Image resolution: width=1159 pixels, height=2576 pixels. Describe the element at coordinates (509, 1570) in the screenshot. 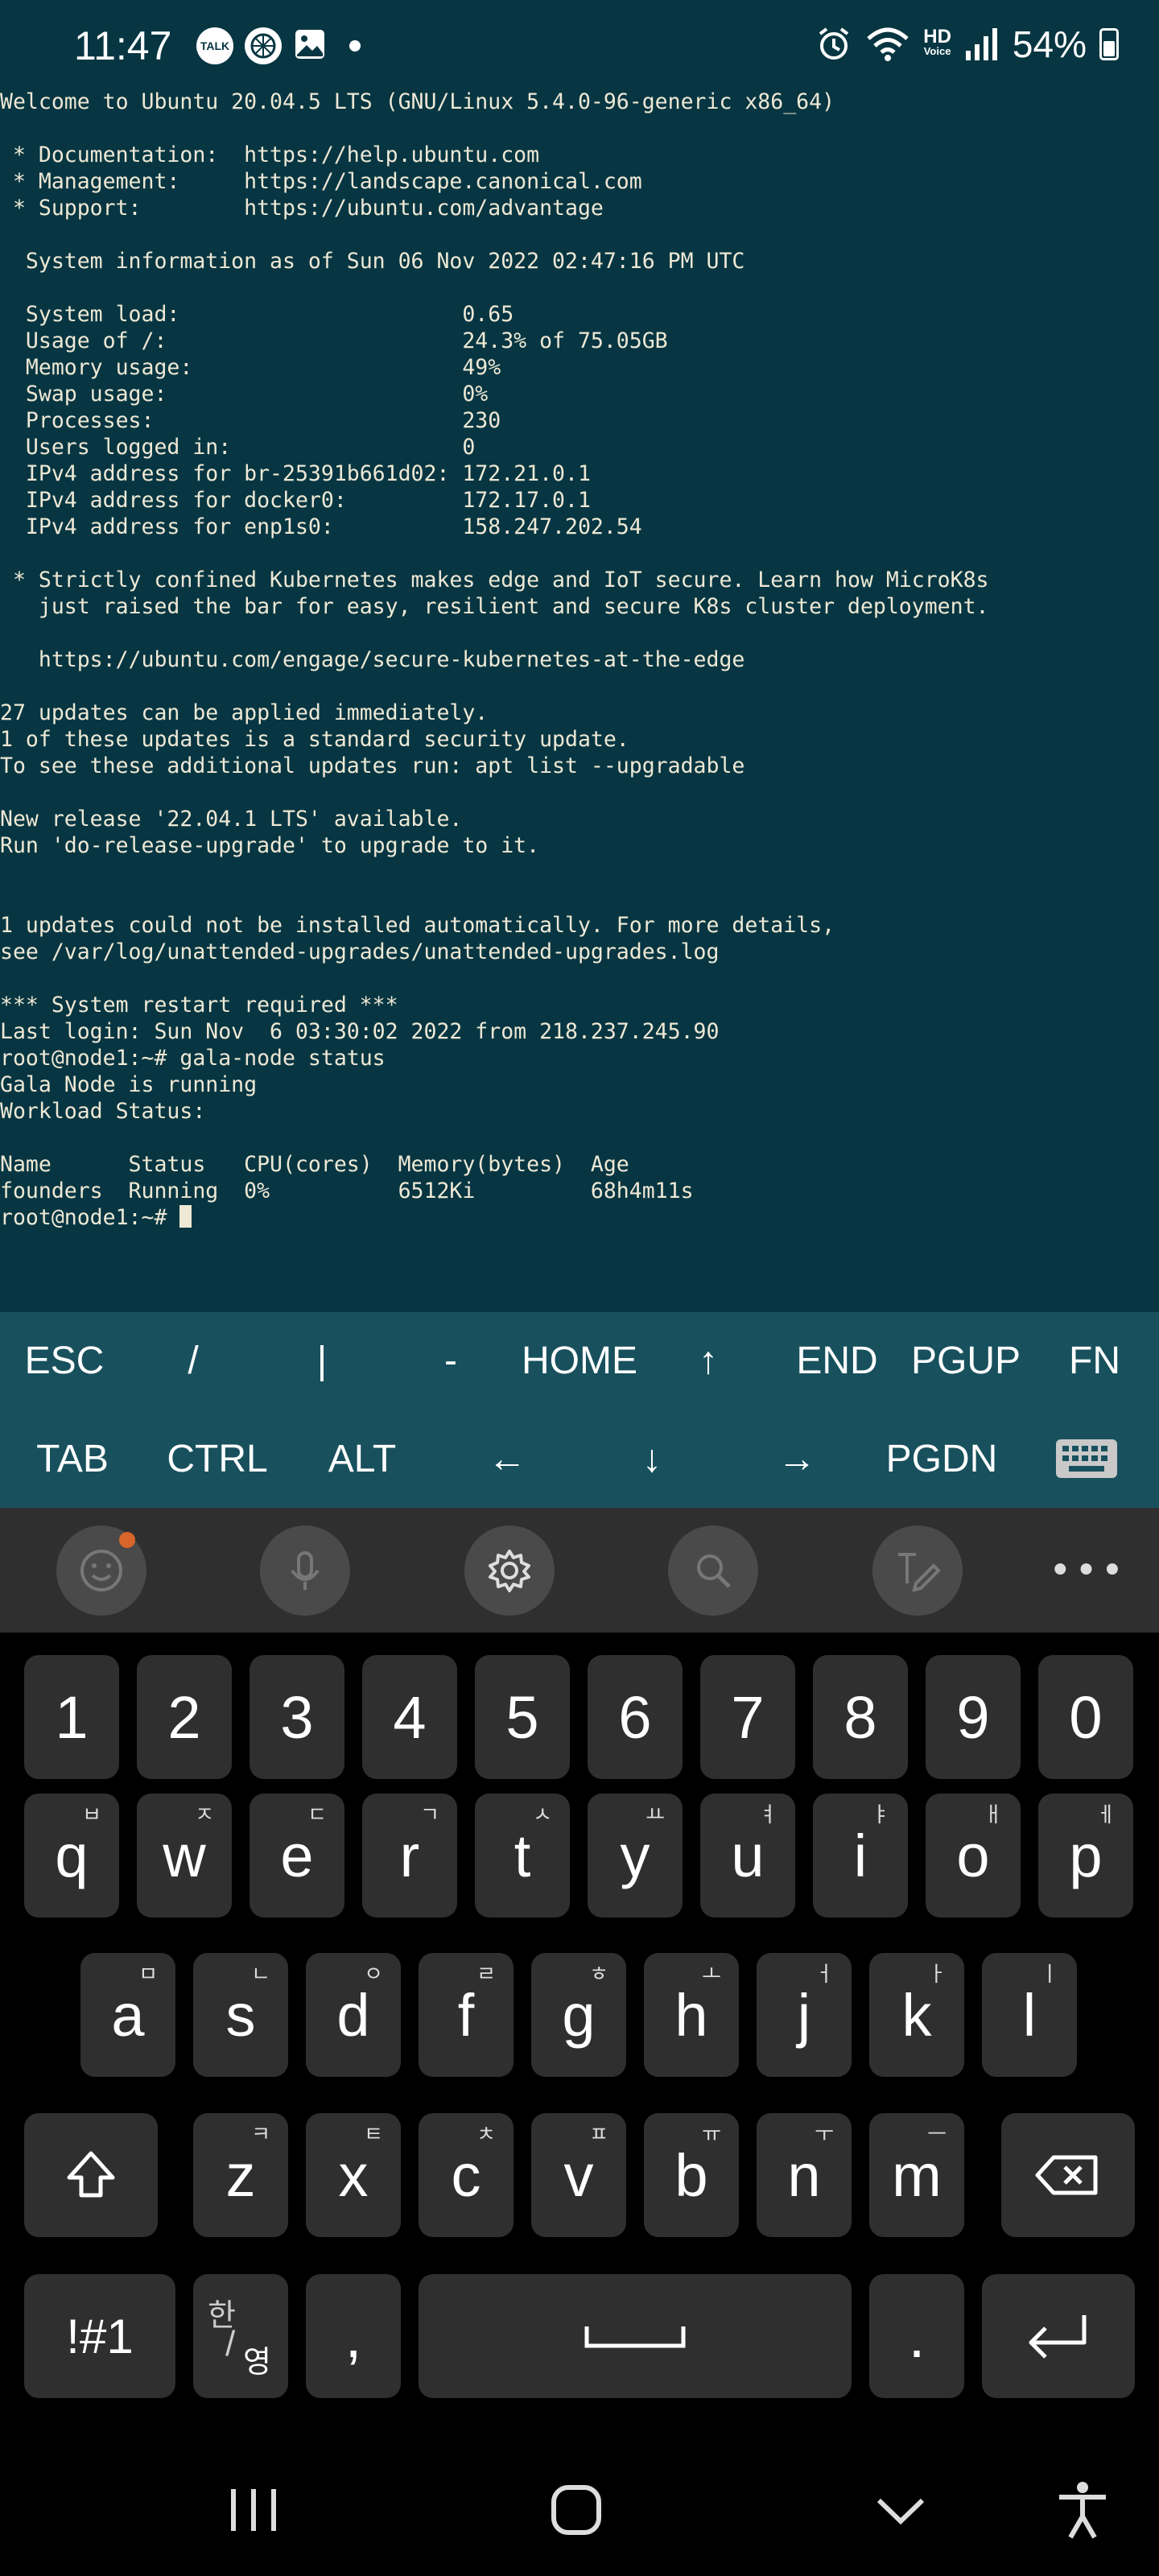

I see `settings-icon` at that location.